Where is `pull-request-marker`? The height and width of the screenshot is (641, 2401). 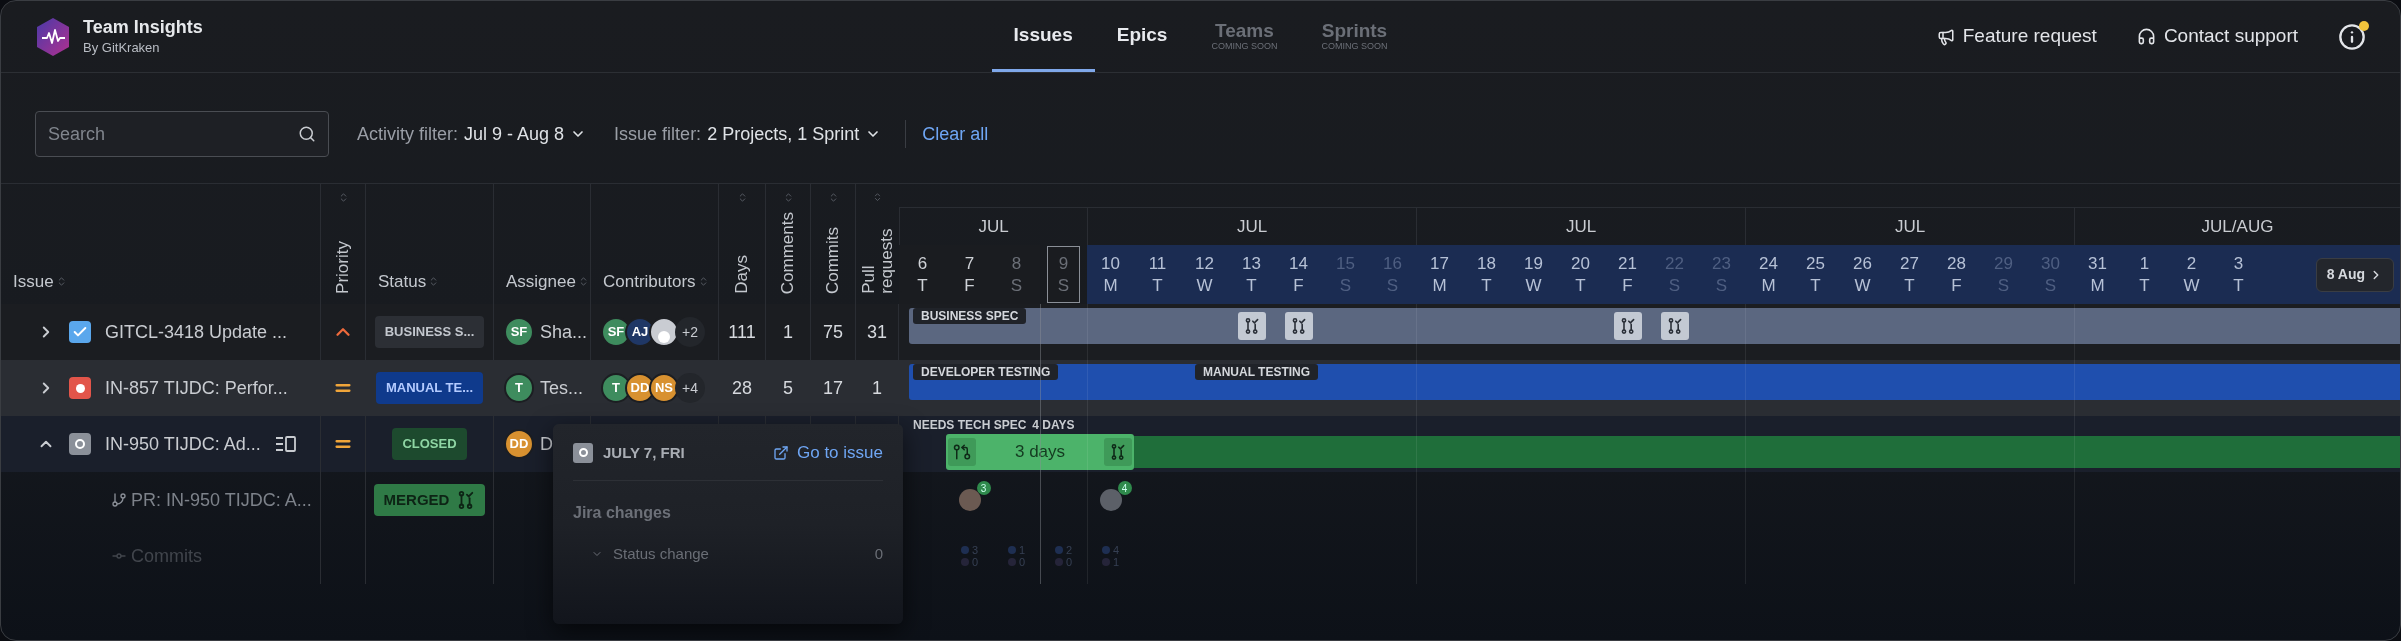
pull-request-marker is located at coordinates (962, 452).